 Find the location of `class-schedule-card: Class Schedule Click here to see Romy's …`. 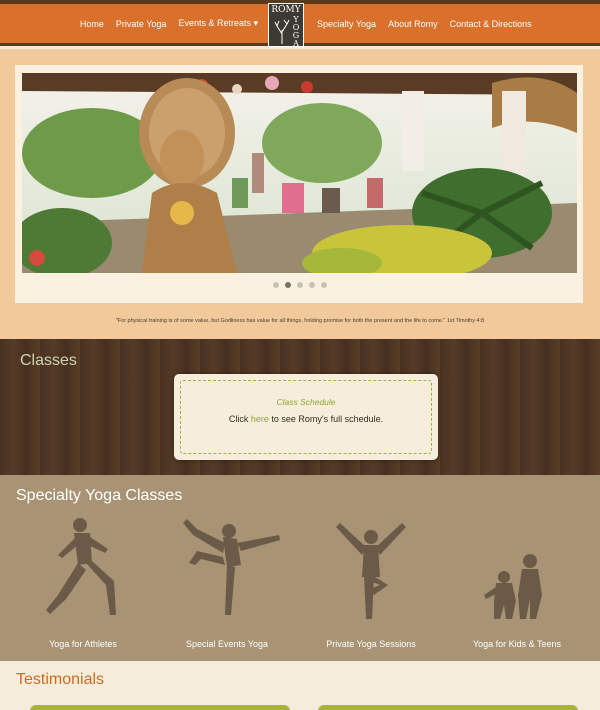

class-schedule-card: Class Schedule Click here to see Romy's … is located at coordinates (306, 417).